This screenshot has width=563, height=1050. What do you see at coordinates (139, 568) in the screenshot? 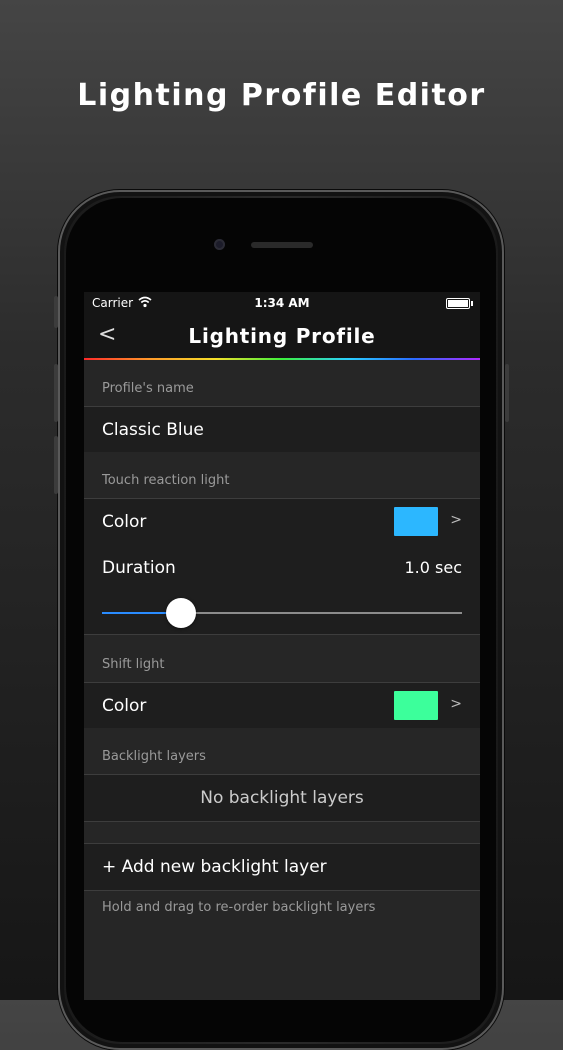
I see `duration-label: Duration` at bounding box center [139, 568].